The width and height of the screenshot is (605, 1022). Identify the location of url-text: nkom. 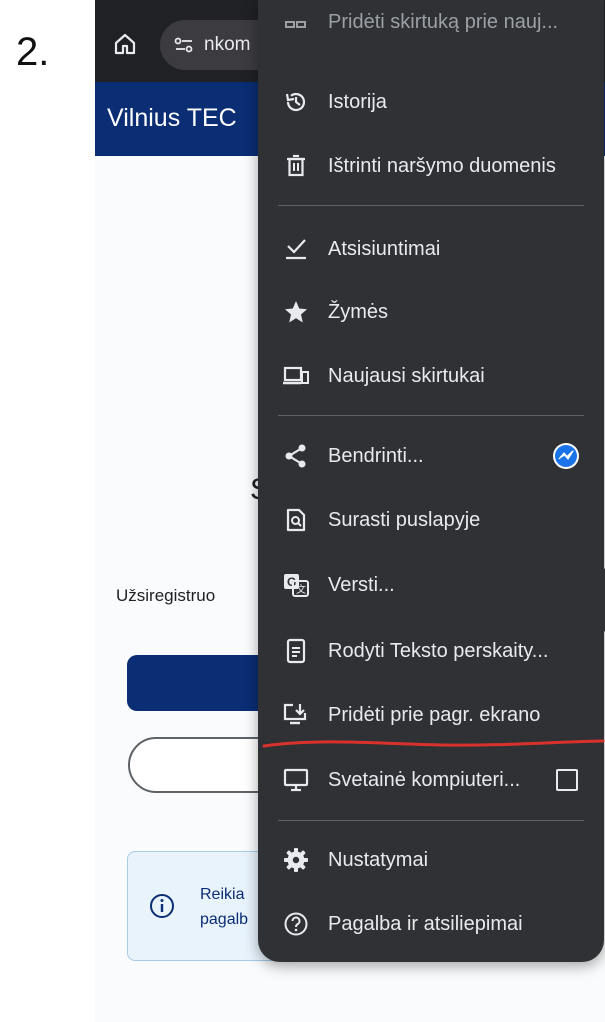
(227, 44).